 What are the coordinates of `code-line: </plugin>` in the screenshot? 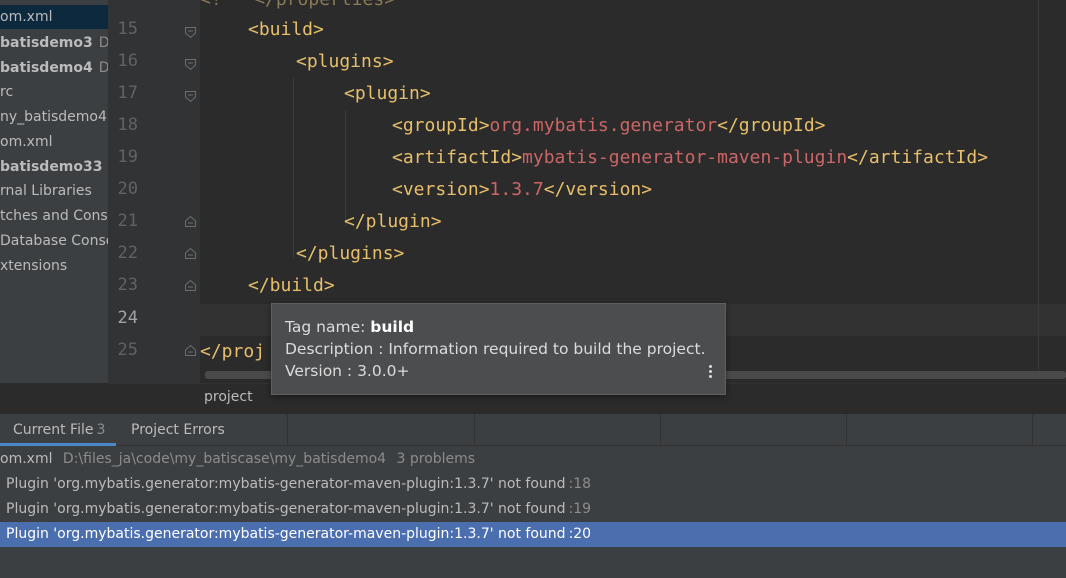 It's located at (393, 222).